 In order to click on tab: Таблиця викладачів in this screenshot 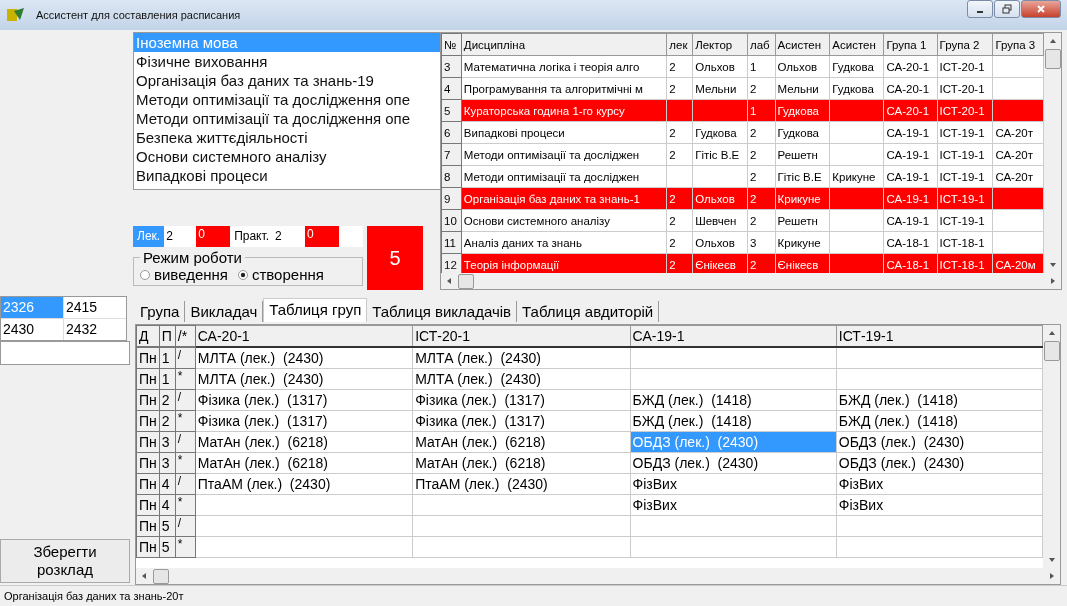, I will do `click(442, 311)`.